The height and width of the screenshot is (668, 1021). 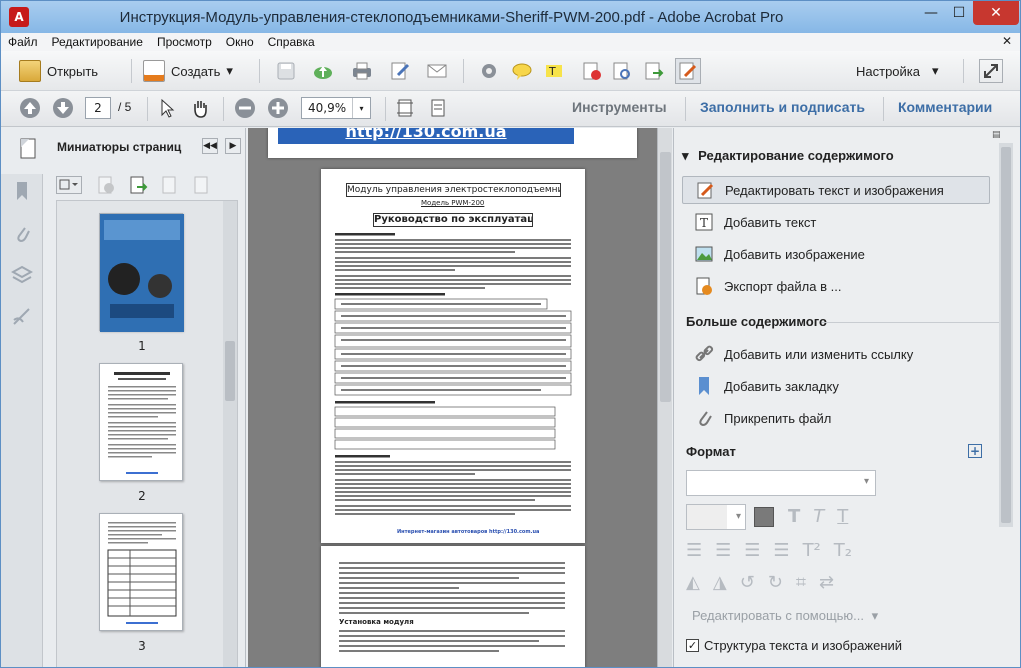 What do you see at coordinates (764, 517) in the screenshot?
I see `font-color-swatch` at bounding box center [764, 517].